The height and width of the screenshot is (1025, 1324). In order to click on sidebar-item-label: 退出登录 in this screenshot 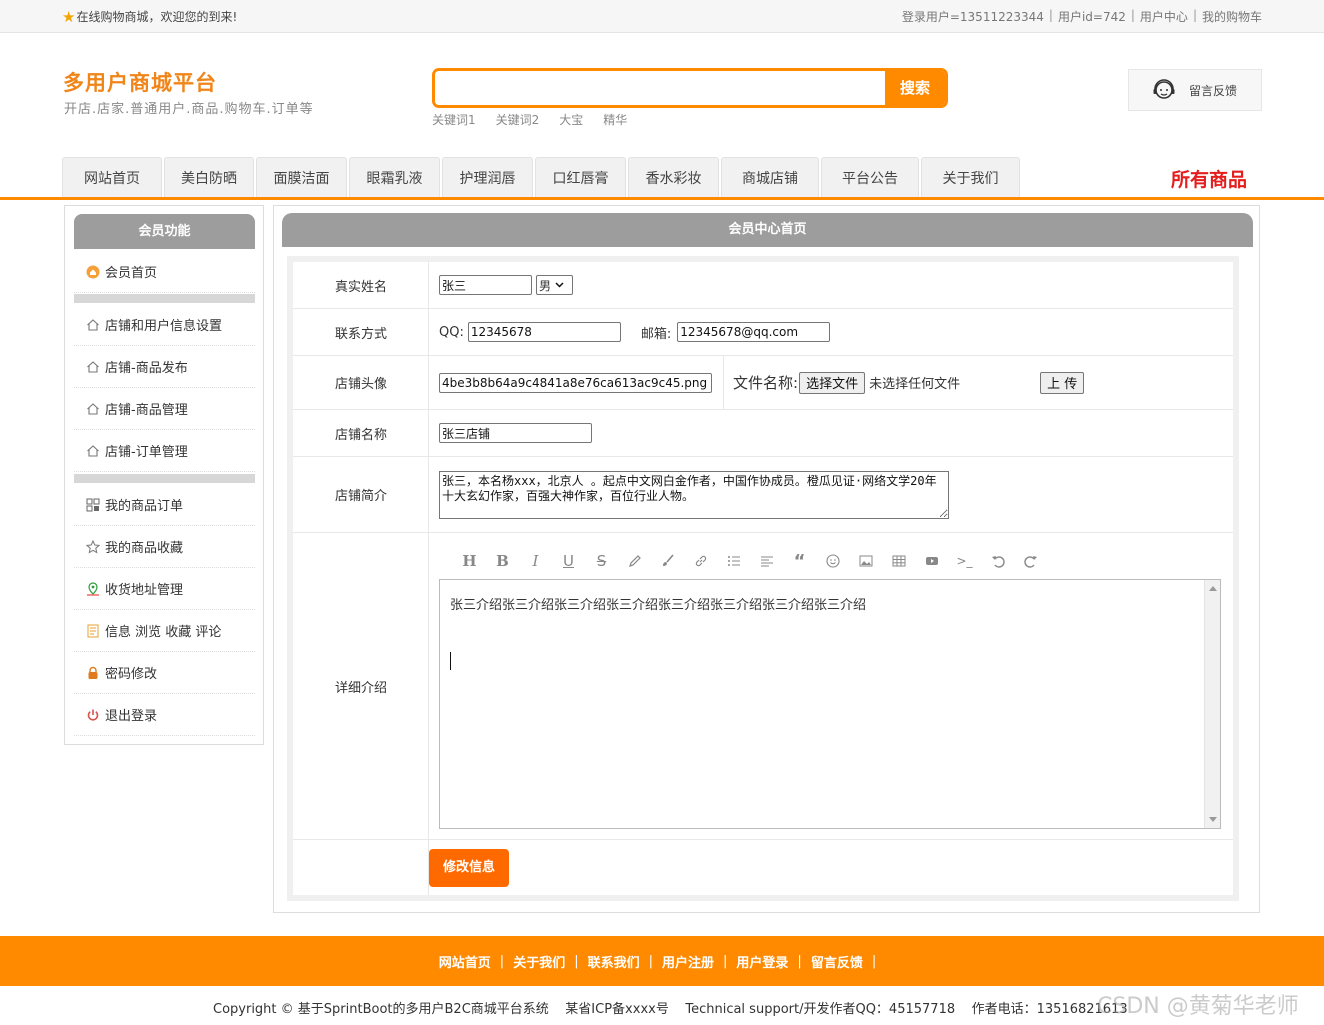, I will do `click(131, 716)`.